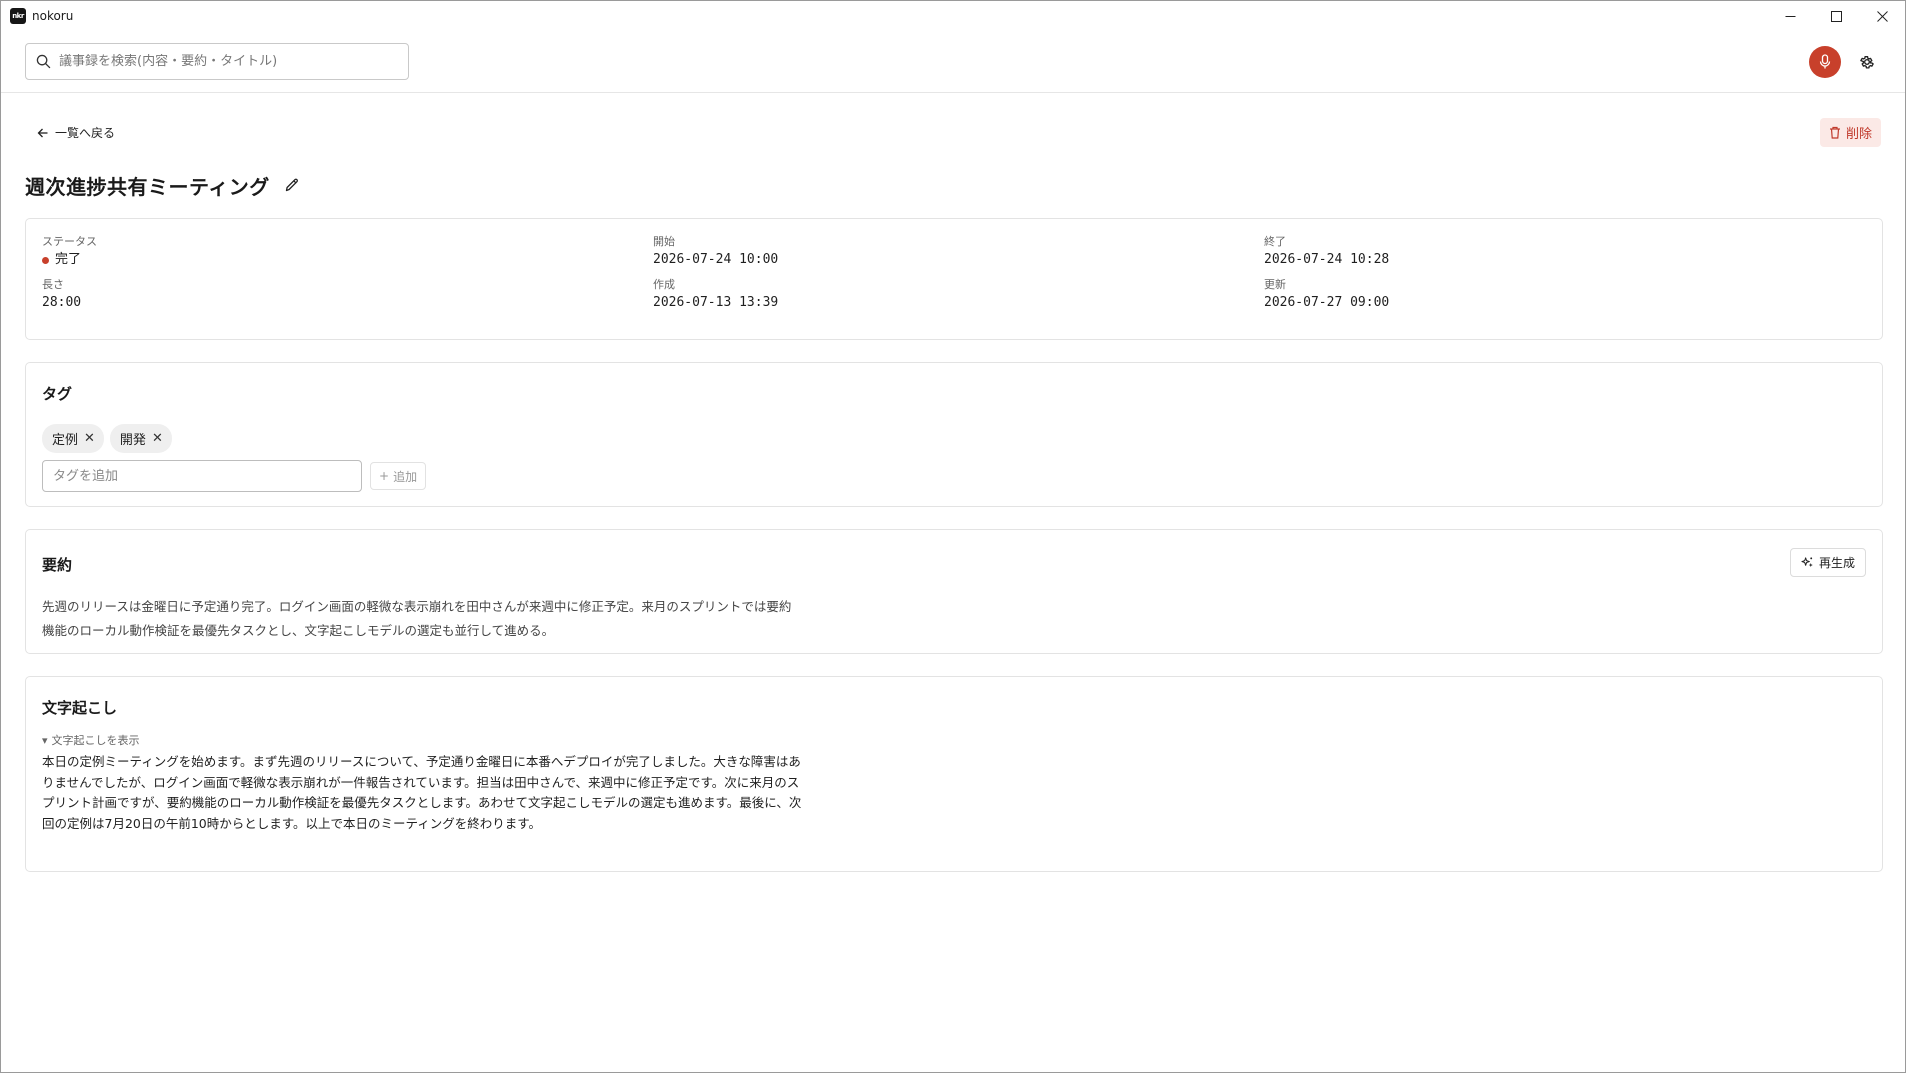 This screenshot has height=1073, width=1906. Describe the element at coordinates (716, 302) in the screenshot. I see `created-value: 2026-07-13 13:39` at that location.